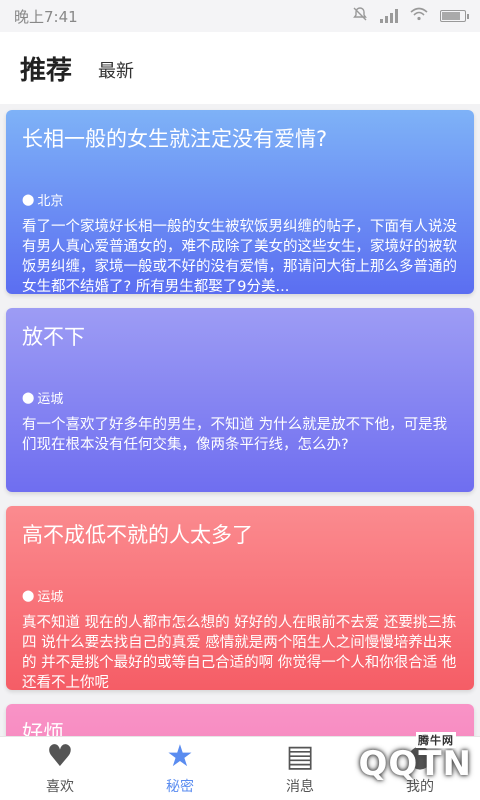 Image resolution: width=480 pixels, height=800 pixels. I want to click on nav-like: ♥ 喜欢, so click(60, 768).